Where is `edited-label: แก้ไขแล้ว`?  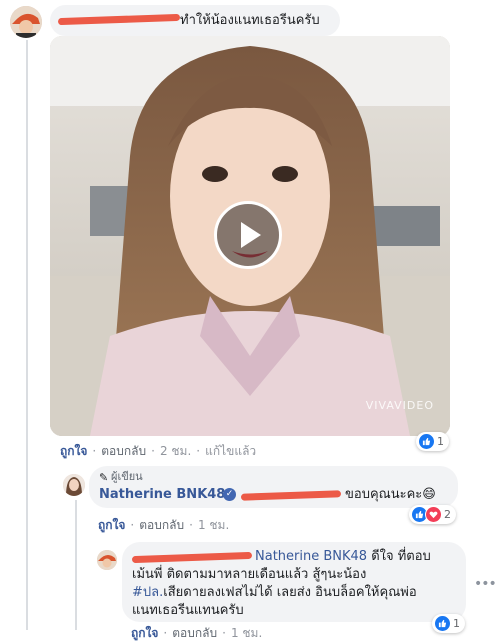
edited-label: แก้ไขแล้ว is located at coordinates (230, 451).